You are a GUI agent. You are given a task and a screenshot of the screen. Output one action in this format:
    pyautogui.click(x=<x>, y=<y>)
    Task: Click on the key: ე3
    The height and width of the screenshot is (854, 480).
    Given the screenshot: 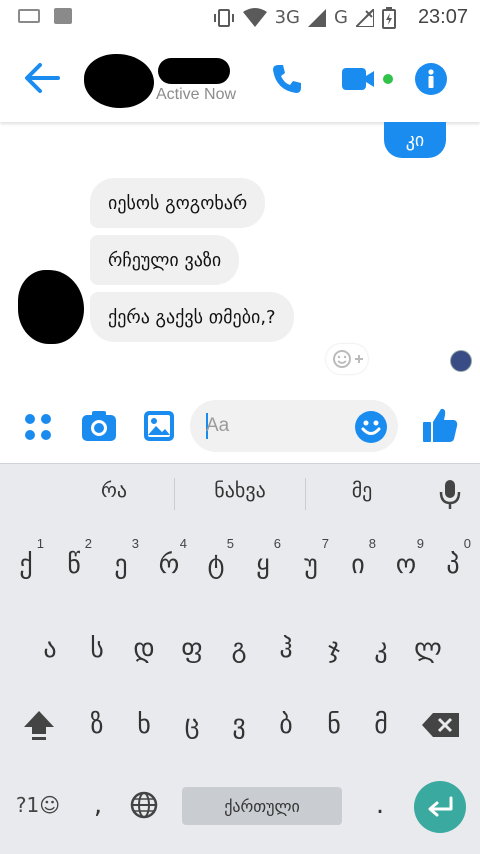 What is the action you would take?
    pyautogui.click(x=121, y=563)
    